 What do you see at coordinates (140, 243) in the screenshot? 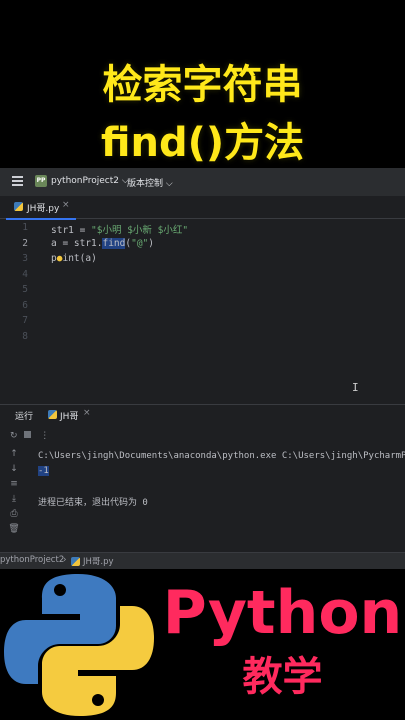
I see `string-literal: "@"` at bounding box center [140, 243].